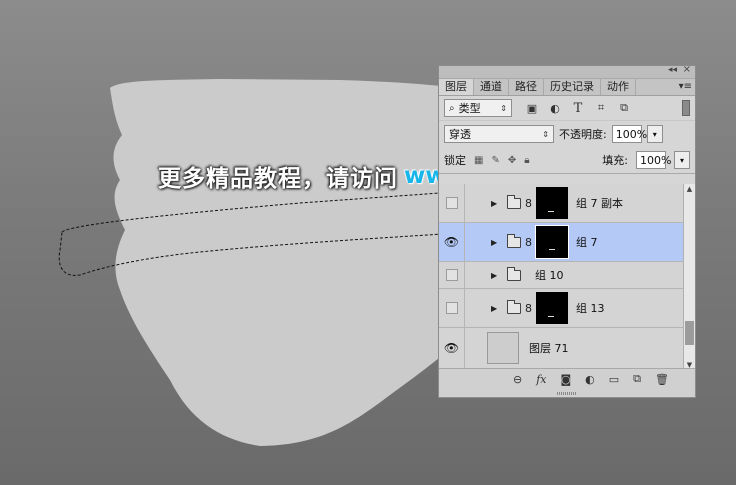 The height and width of the screenshot is (485, 736). I want to click on smart-object-filter-icon: ⧉, so click(624, 107).